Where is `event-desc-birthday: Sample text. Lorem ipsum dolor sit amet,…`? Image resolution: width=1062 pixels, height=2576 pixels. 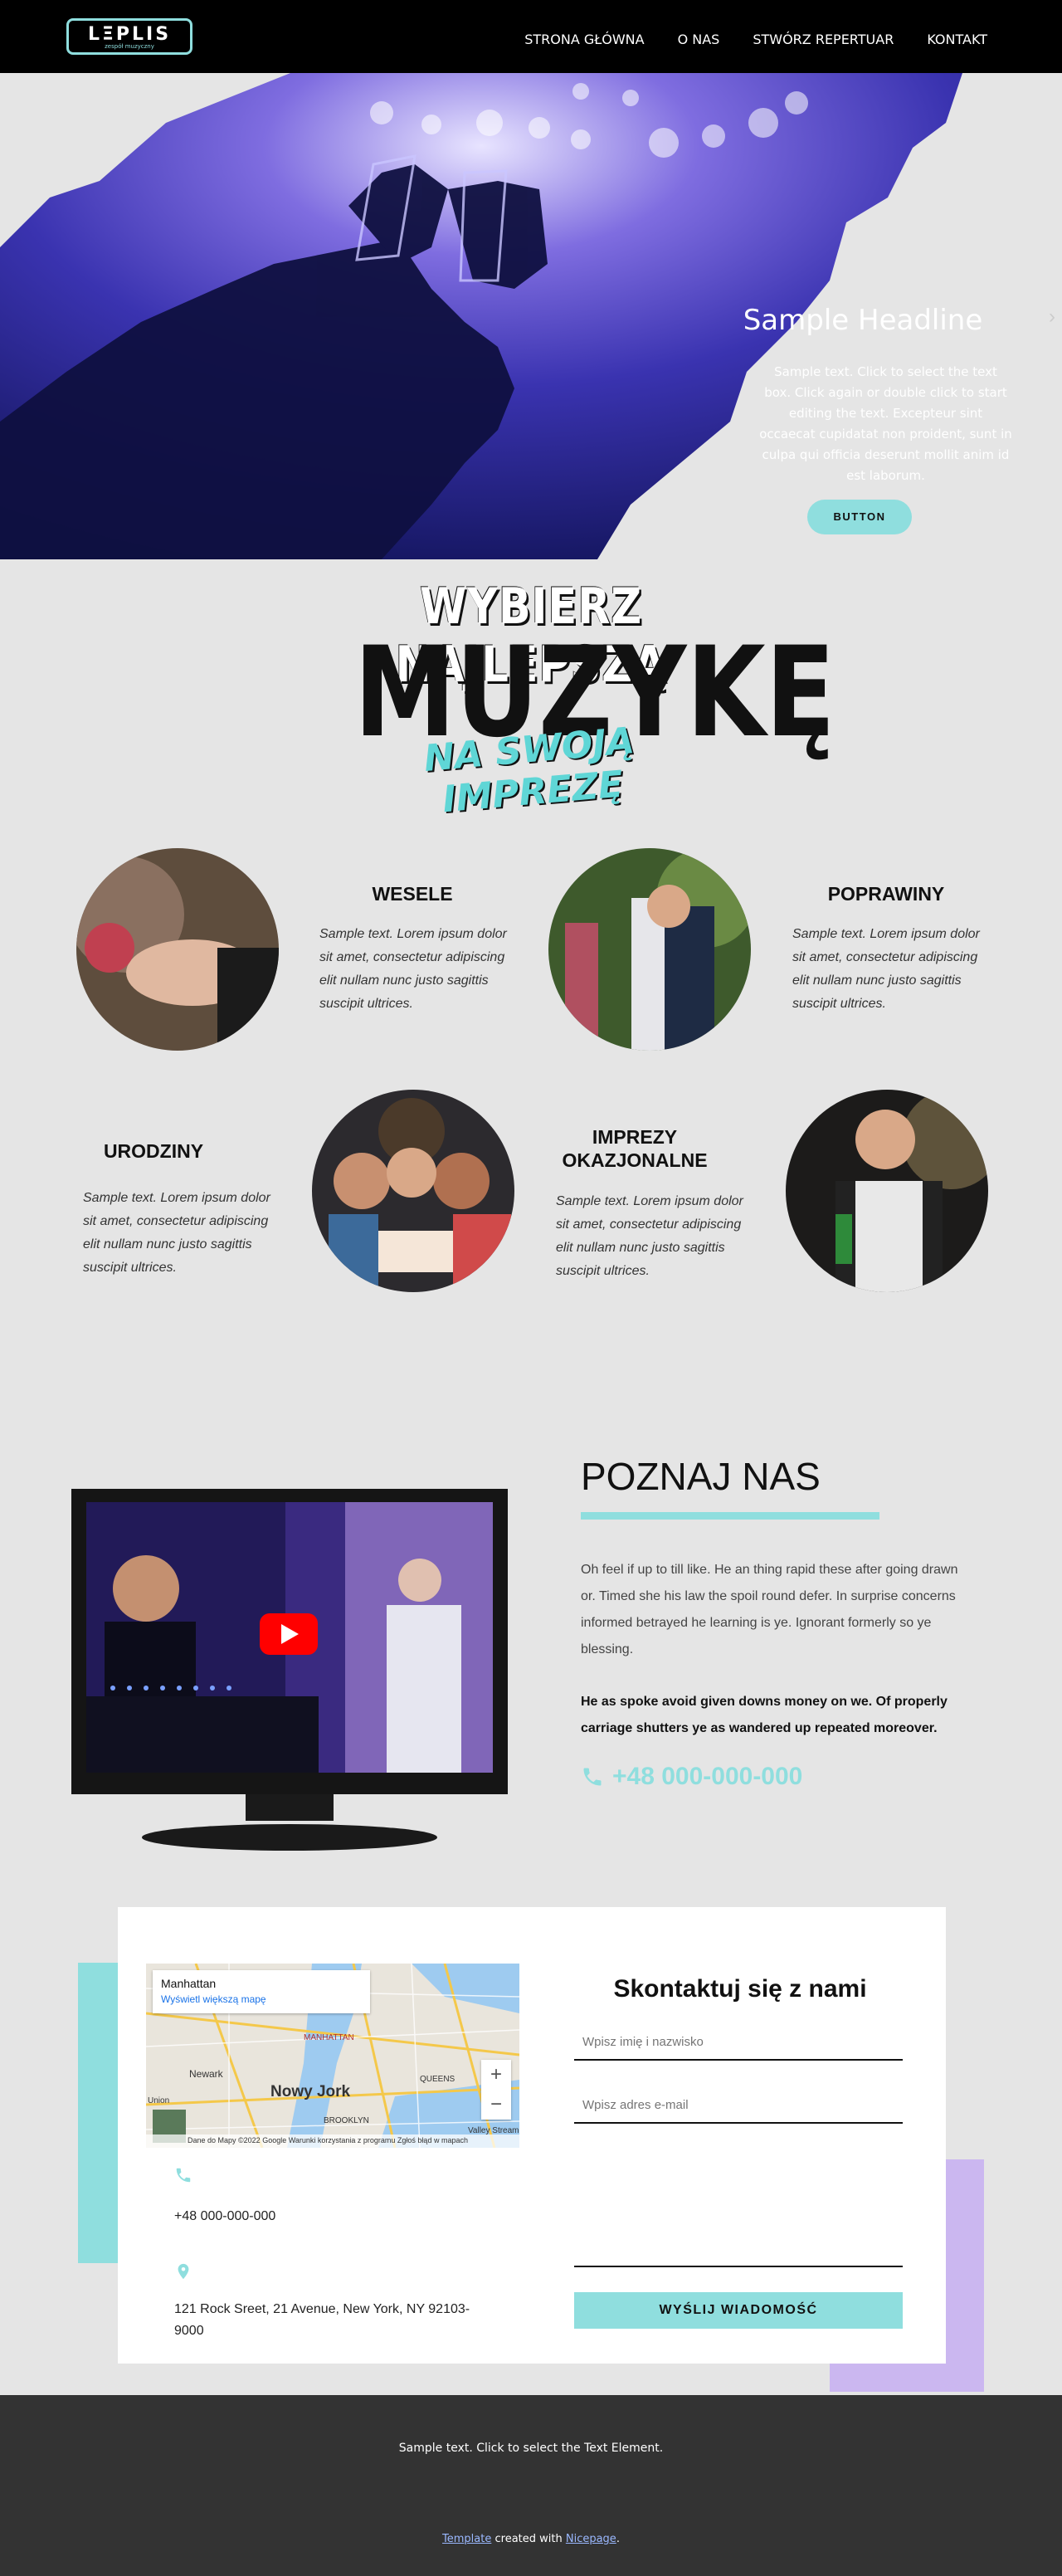
event-desc-birthday: Sample text. Lorem ipsum dolor sit amet,… is located at coordinates (176, 1233).